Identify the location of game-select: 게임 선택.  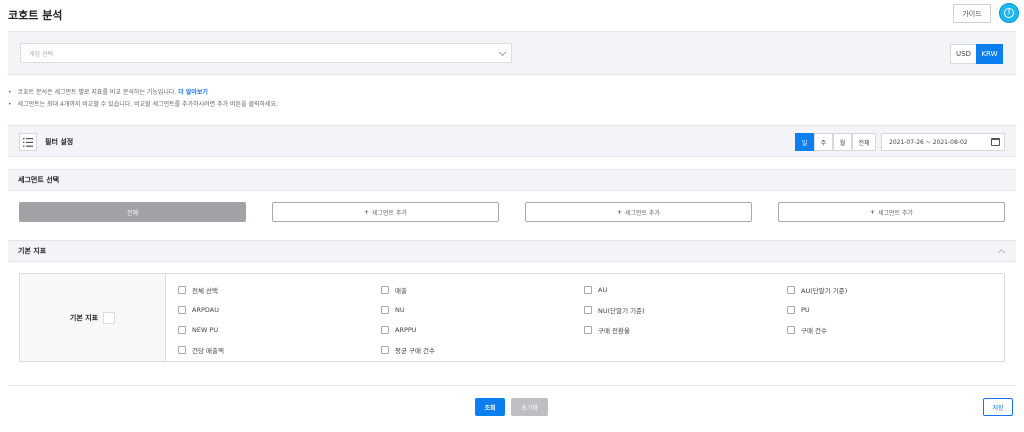
(266, 53).